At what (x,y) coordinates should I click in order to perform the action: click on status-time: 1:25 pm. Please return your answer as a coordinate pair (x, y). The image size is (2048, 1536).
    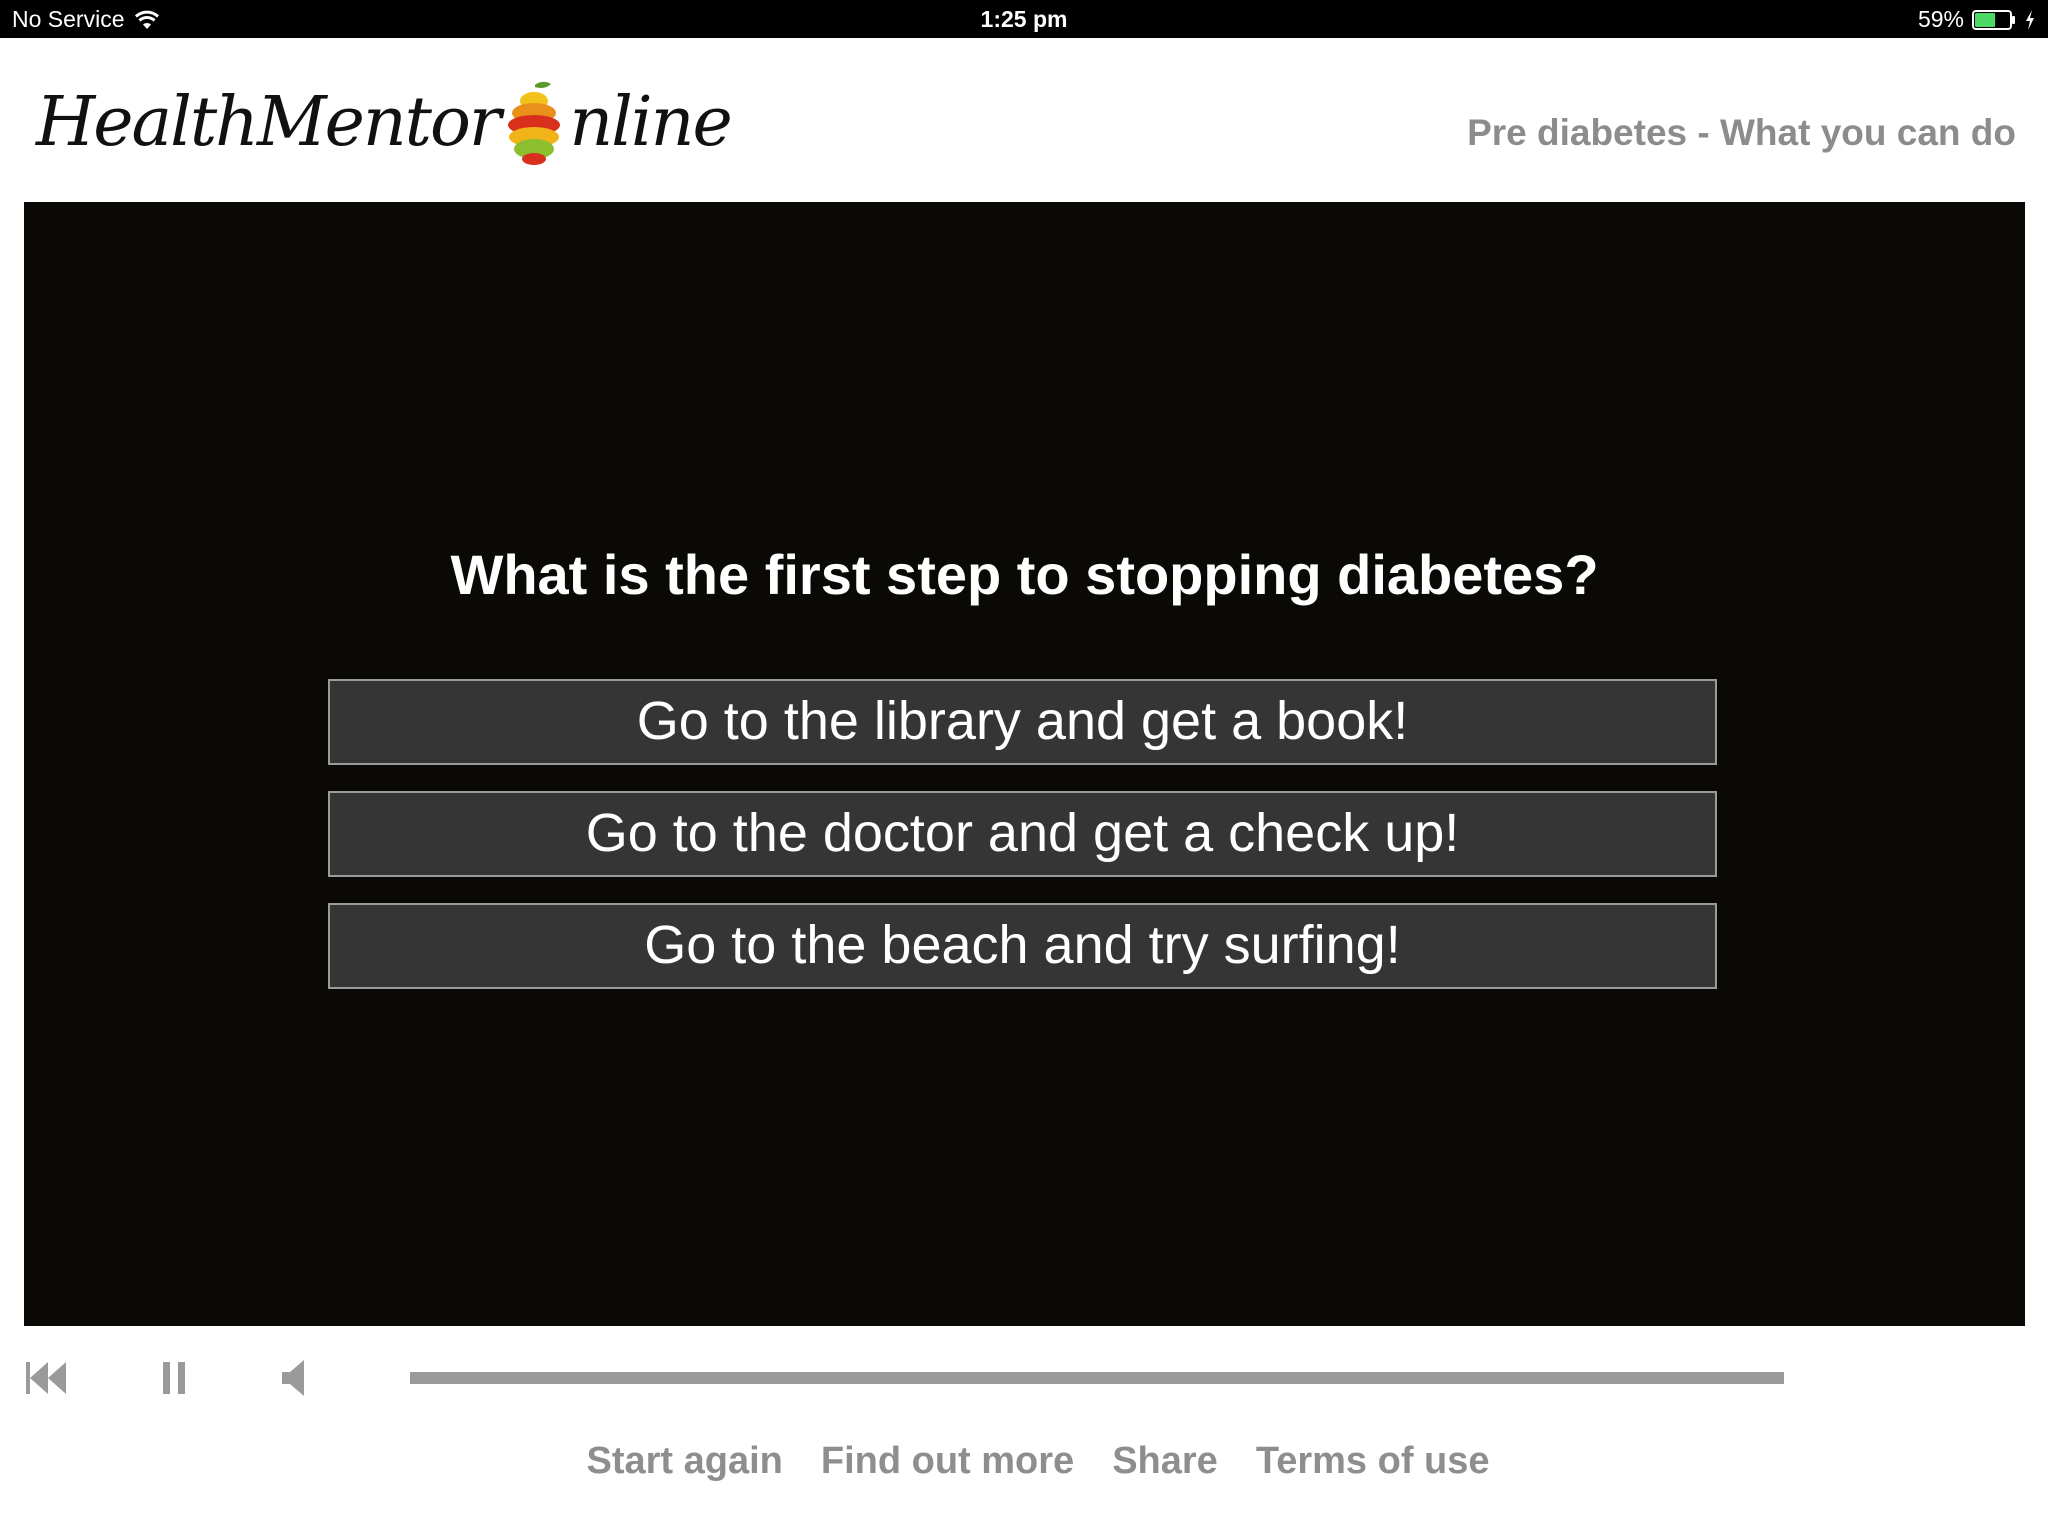
    Looking at the image, I should click on (1024, 19).